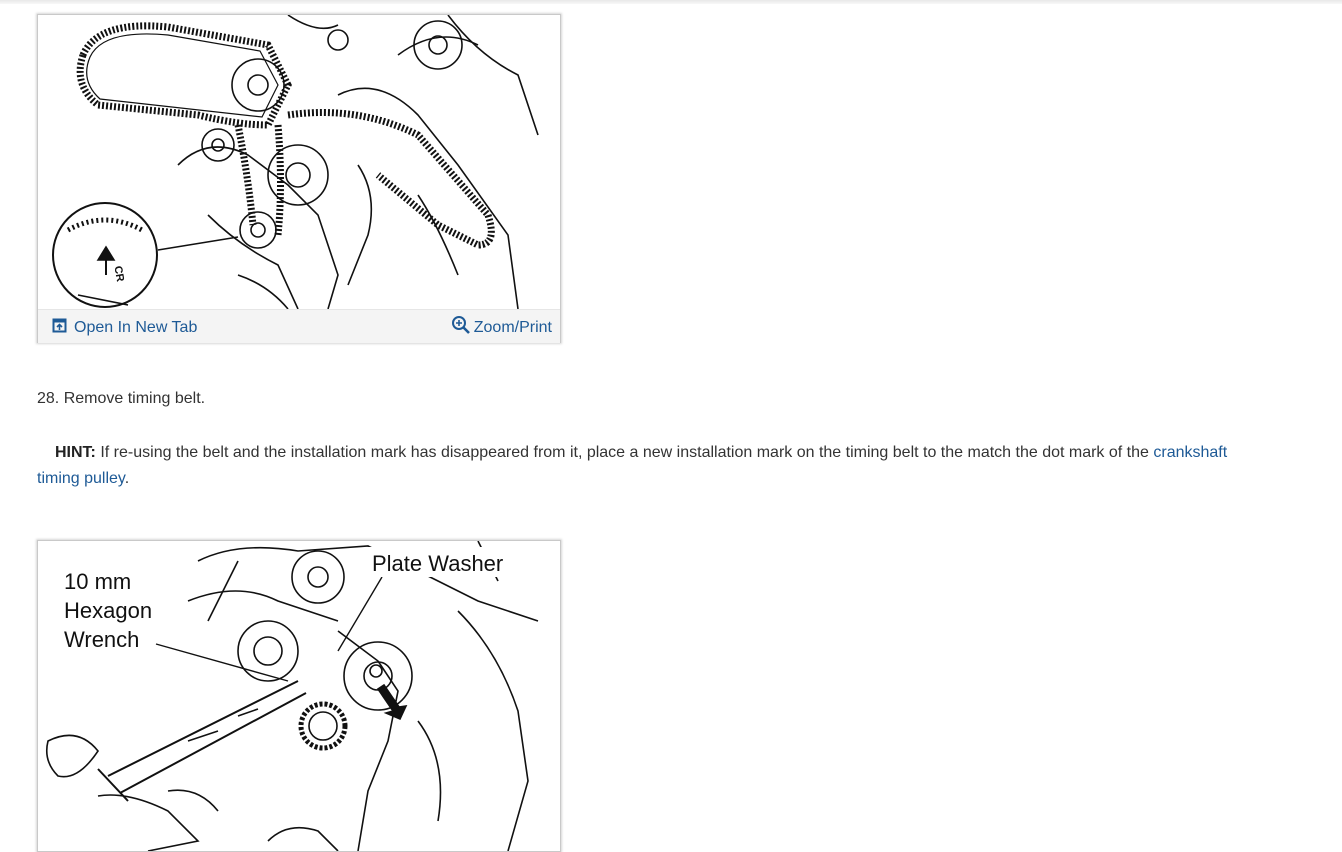 This screenshot has height=852, width=1342. I want to click on plate-washer-label: Plate Washer, so click(437, 563).